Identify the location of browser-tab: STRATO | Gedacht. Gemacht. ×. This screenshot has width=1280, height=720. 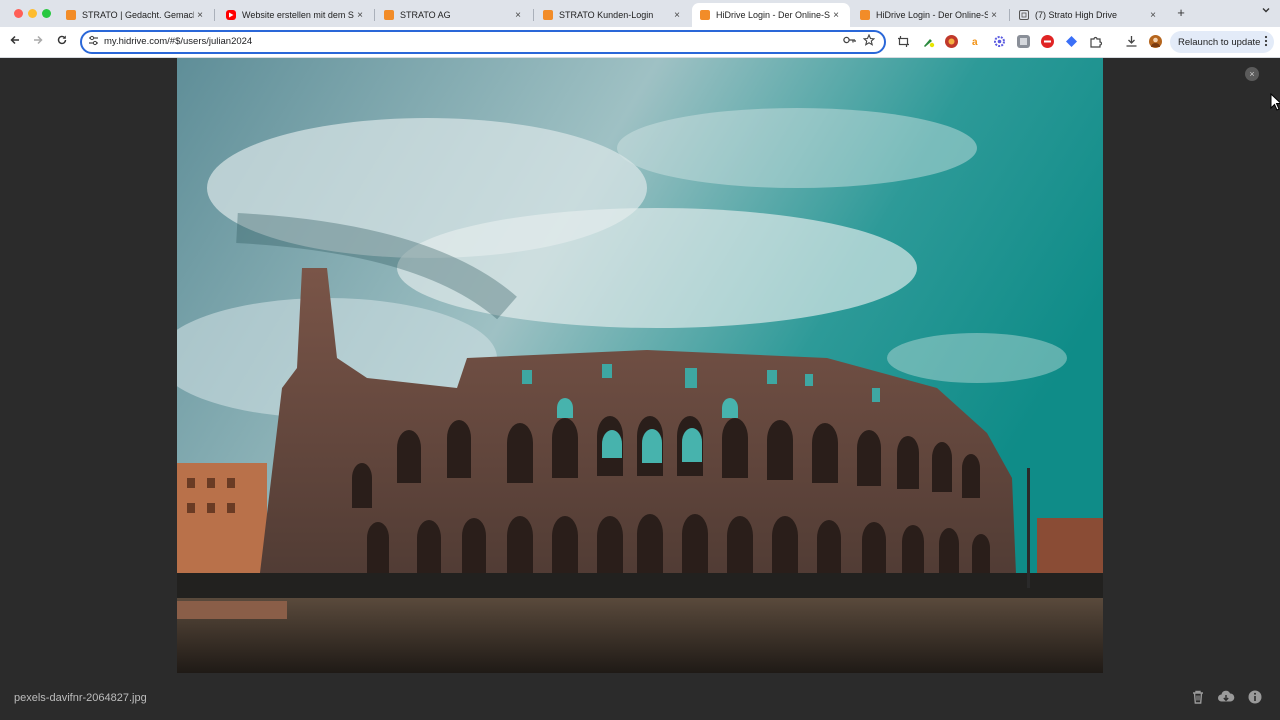
(136, 15).